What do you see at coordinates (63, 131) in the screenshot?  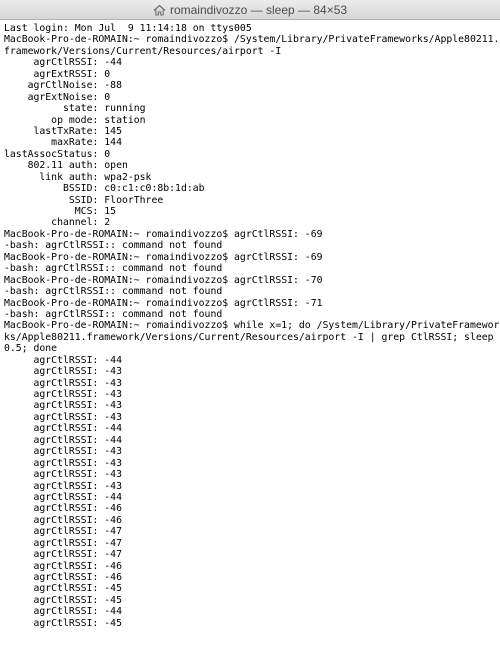 I see `terminal-line: lastTxRate: 145` at bounding box center [63, 131].